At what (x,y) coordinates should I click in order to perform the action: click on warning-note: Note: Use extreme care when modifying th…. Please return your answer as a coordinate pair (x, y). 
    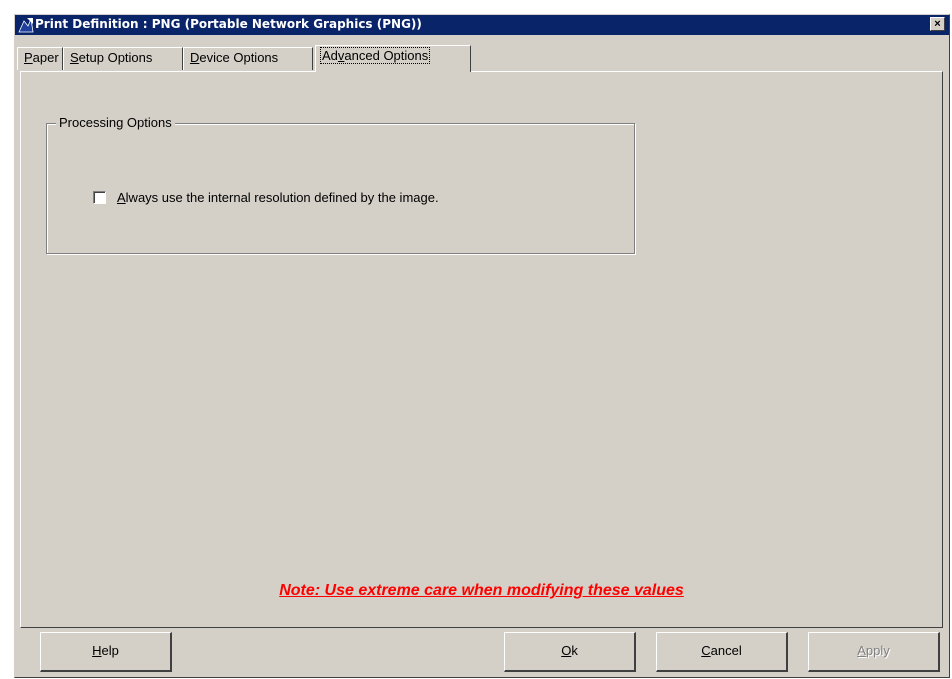
    Looking at the image, I should click on (481, 590).